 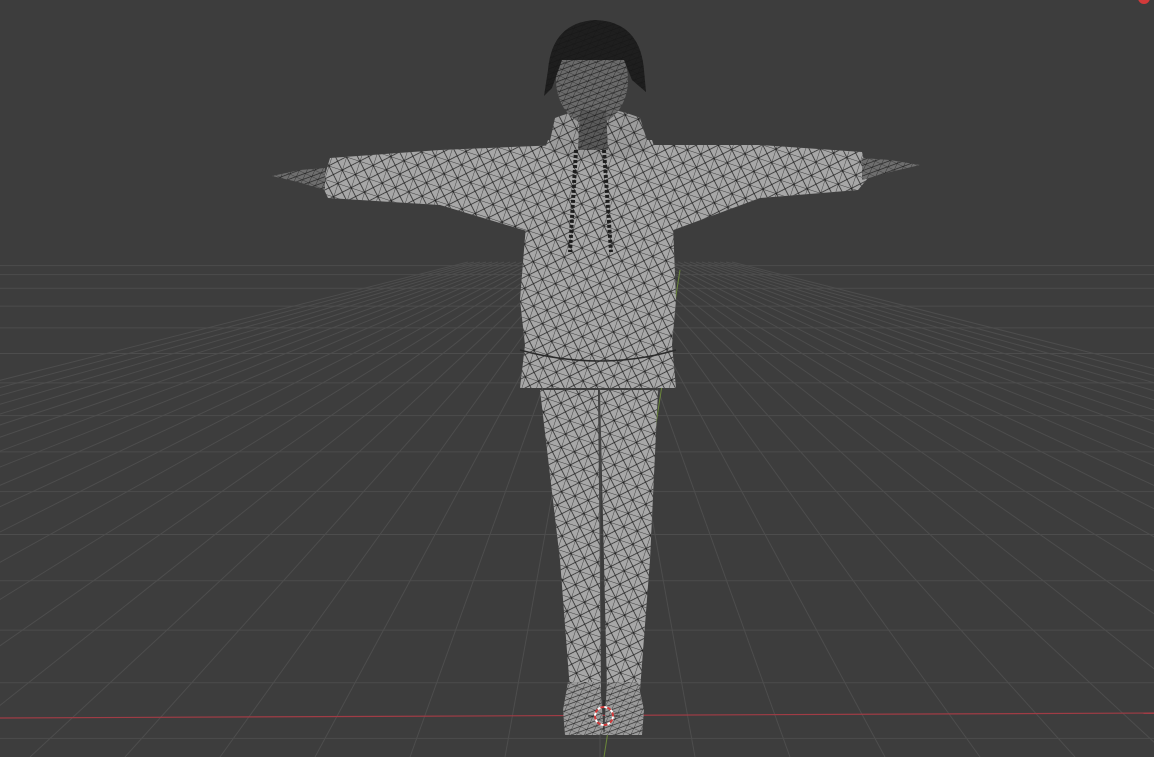 I want to click on neck-wire, so click(x=593, y=130).